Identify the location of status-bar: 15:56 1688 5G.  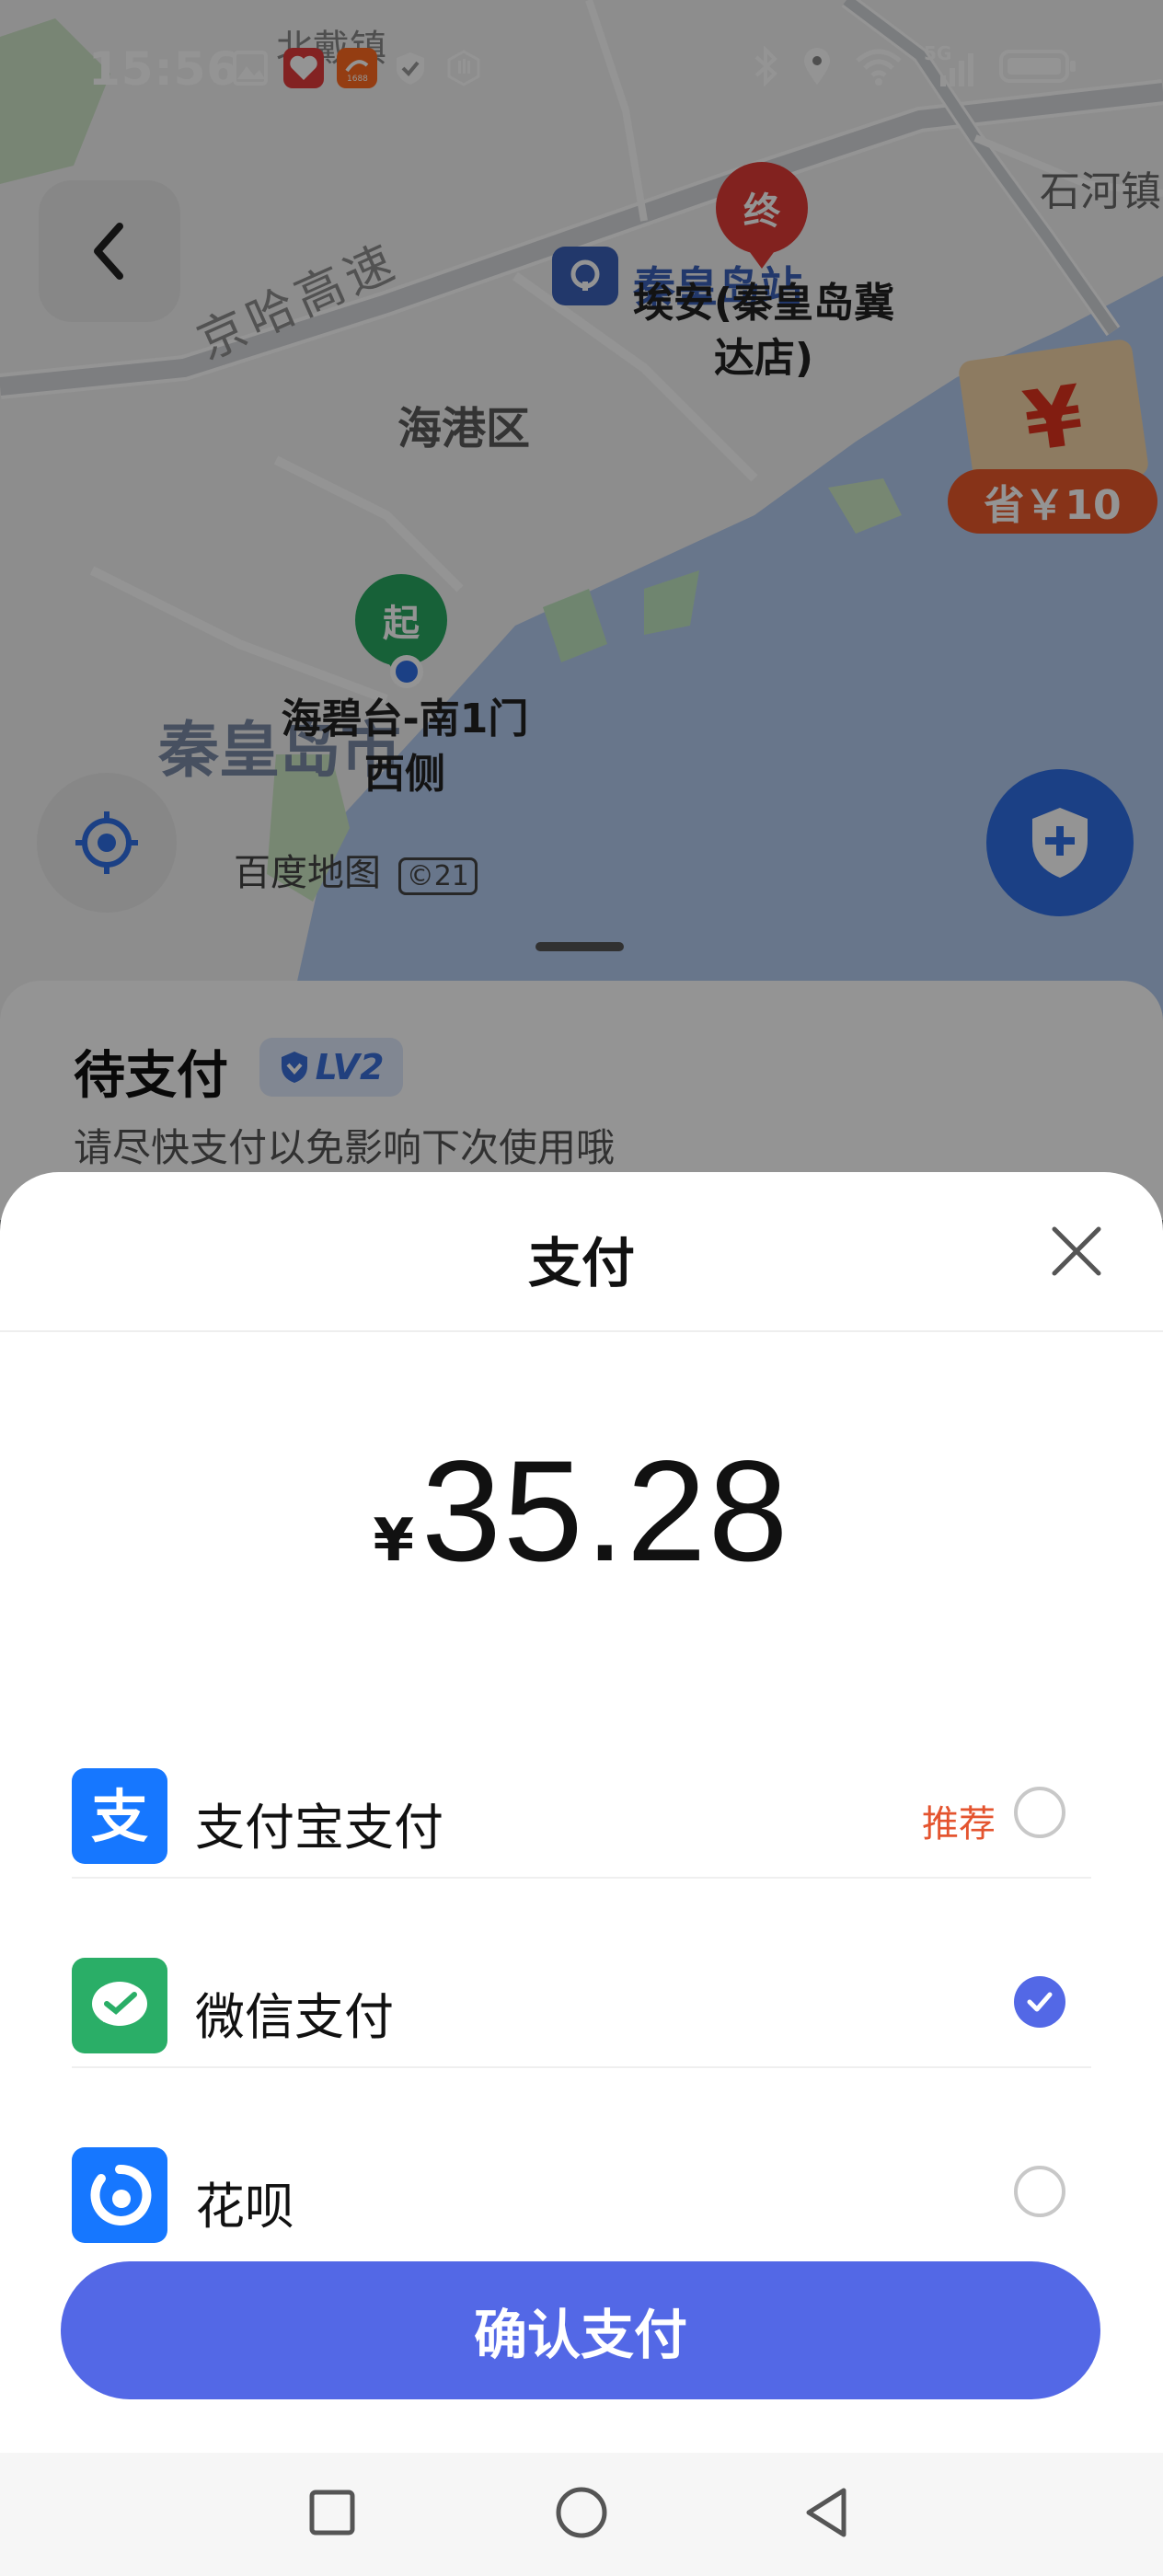
(581, 73).